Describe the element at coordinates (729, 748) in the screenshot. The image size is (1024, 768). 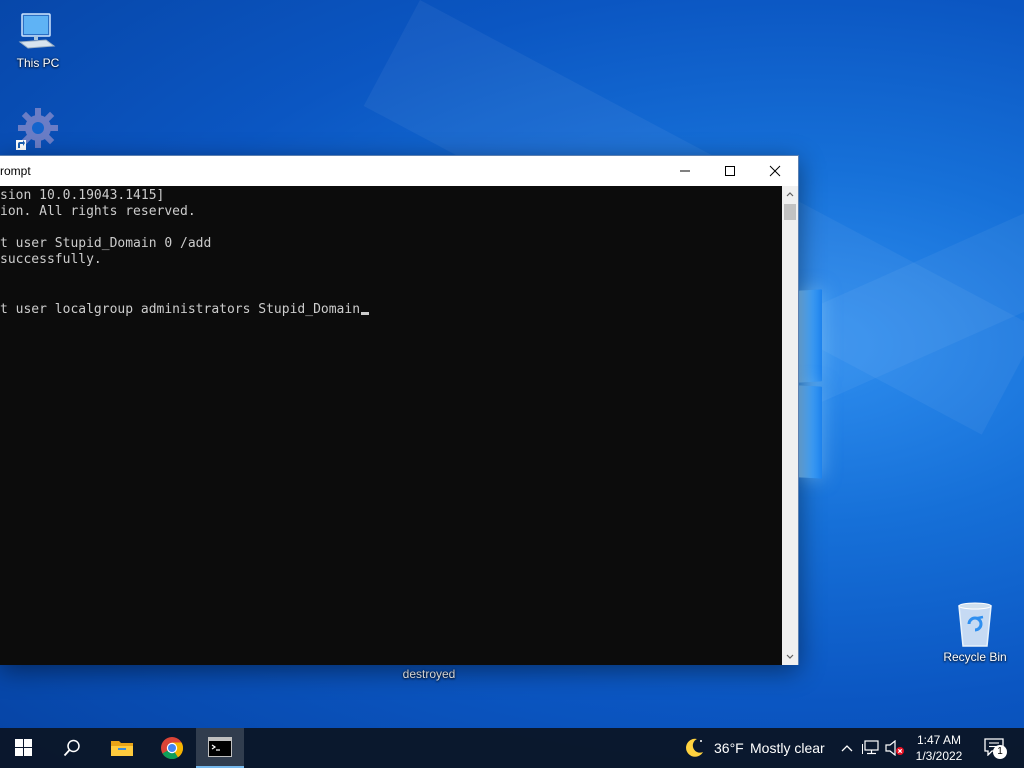
I see `weather-temperature: 36°F` at that location.